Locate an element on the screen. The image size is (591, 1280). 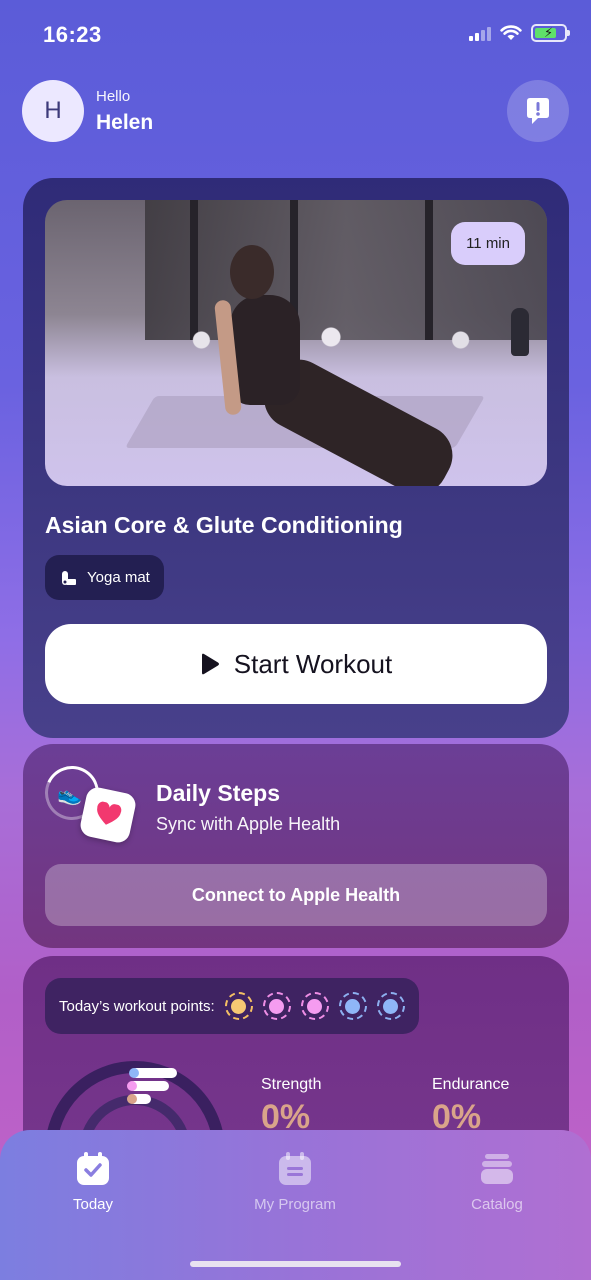
tab-label: Today is located at coordinates (93, 1204).